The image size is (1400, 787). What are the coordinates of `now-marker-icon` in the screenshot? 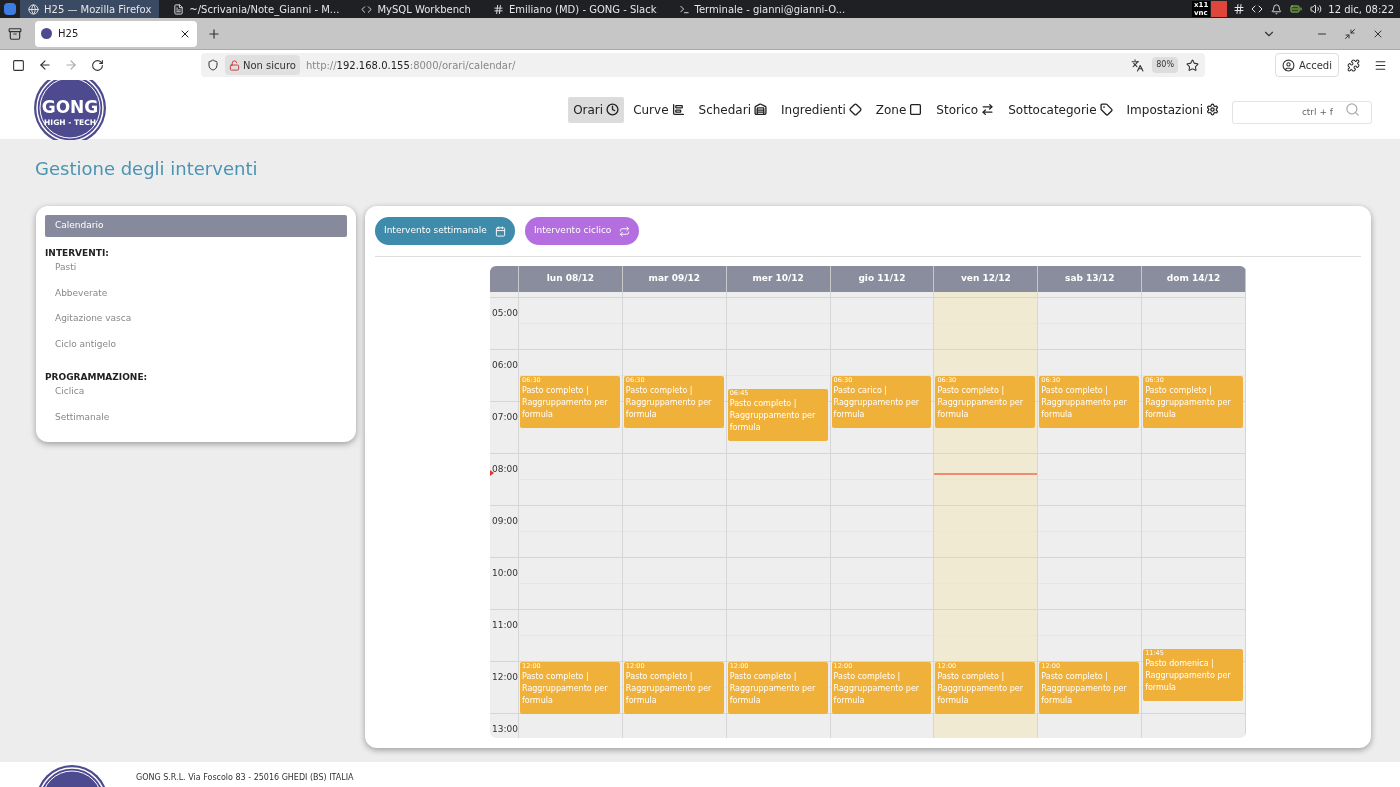 It's located at (492, 473).